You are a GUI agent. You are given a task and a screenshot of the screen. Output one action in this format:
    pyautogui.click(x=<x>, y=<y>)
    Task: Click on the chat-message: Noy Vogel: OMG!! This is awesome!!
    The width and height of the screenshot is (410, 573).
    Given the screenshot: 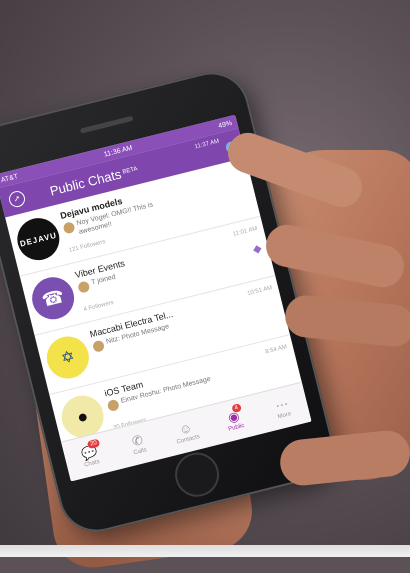 What is the action you would take?
    pyautogui.click(x=114, y=218)
    